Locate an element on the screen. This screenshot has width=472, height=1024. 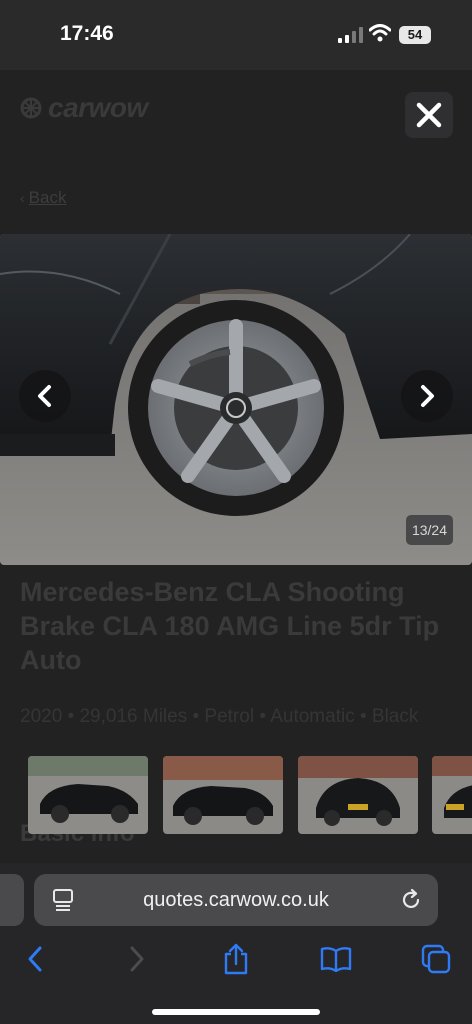
gallery-next-button is located at coordinates (427, 396).